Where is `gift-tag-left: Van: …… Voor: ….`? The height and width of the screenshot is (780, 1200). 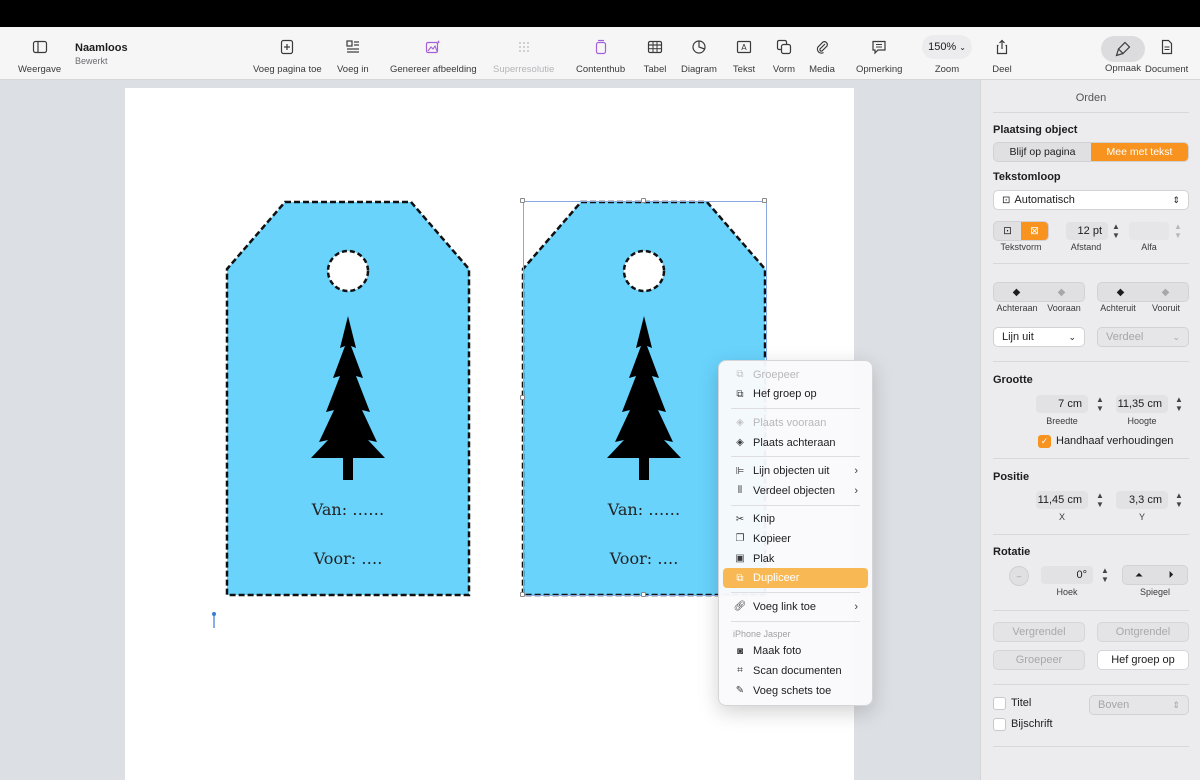 gift-tag-left: Van: …… Voor: …. is located at coordinates (348, 398).